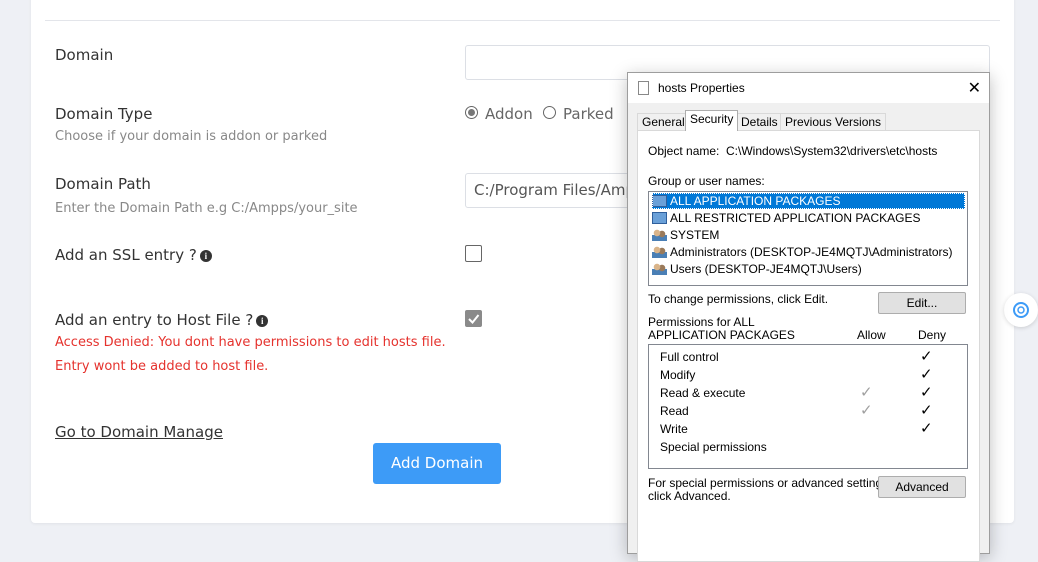  What do you see at coordinates (509, 114) in the screenshot?
I see `addon-radio-label: Addon` at bounding box center [509, 114].